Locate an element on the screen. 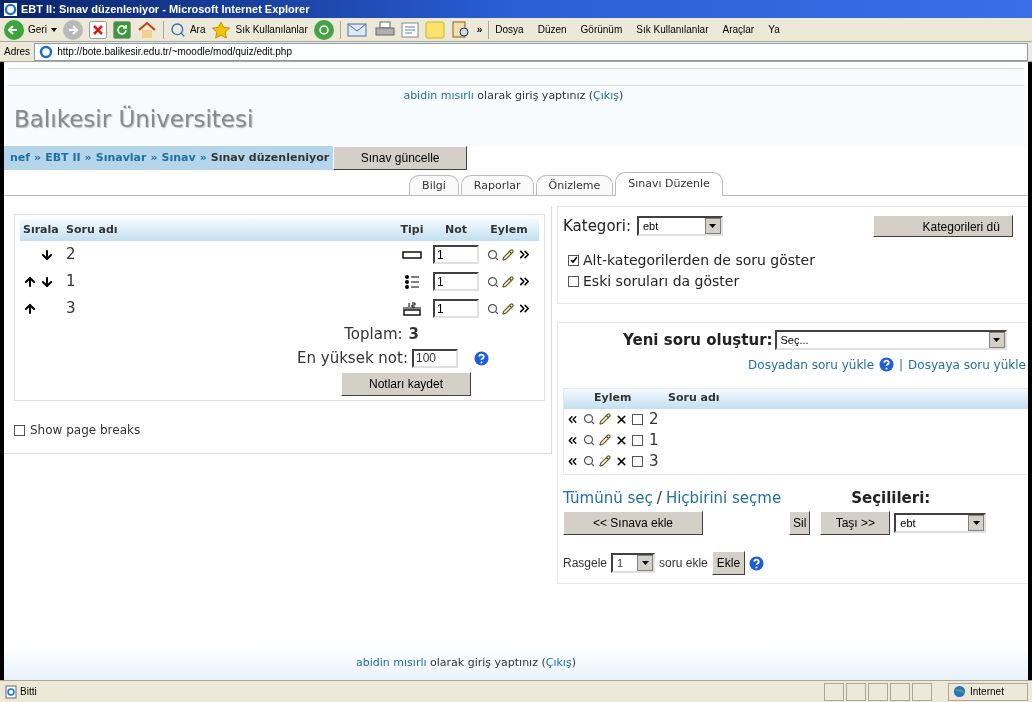 The image size is (1032, 702). media-icon is located at coordinates (323, 29).